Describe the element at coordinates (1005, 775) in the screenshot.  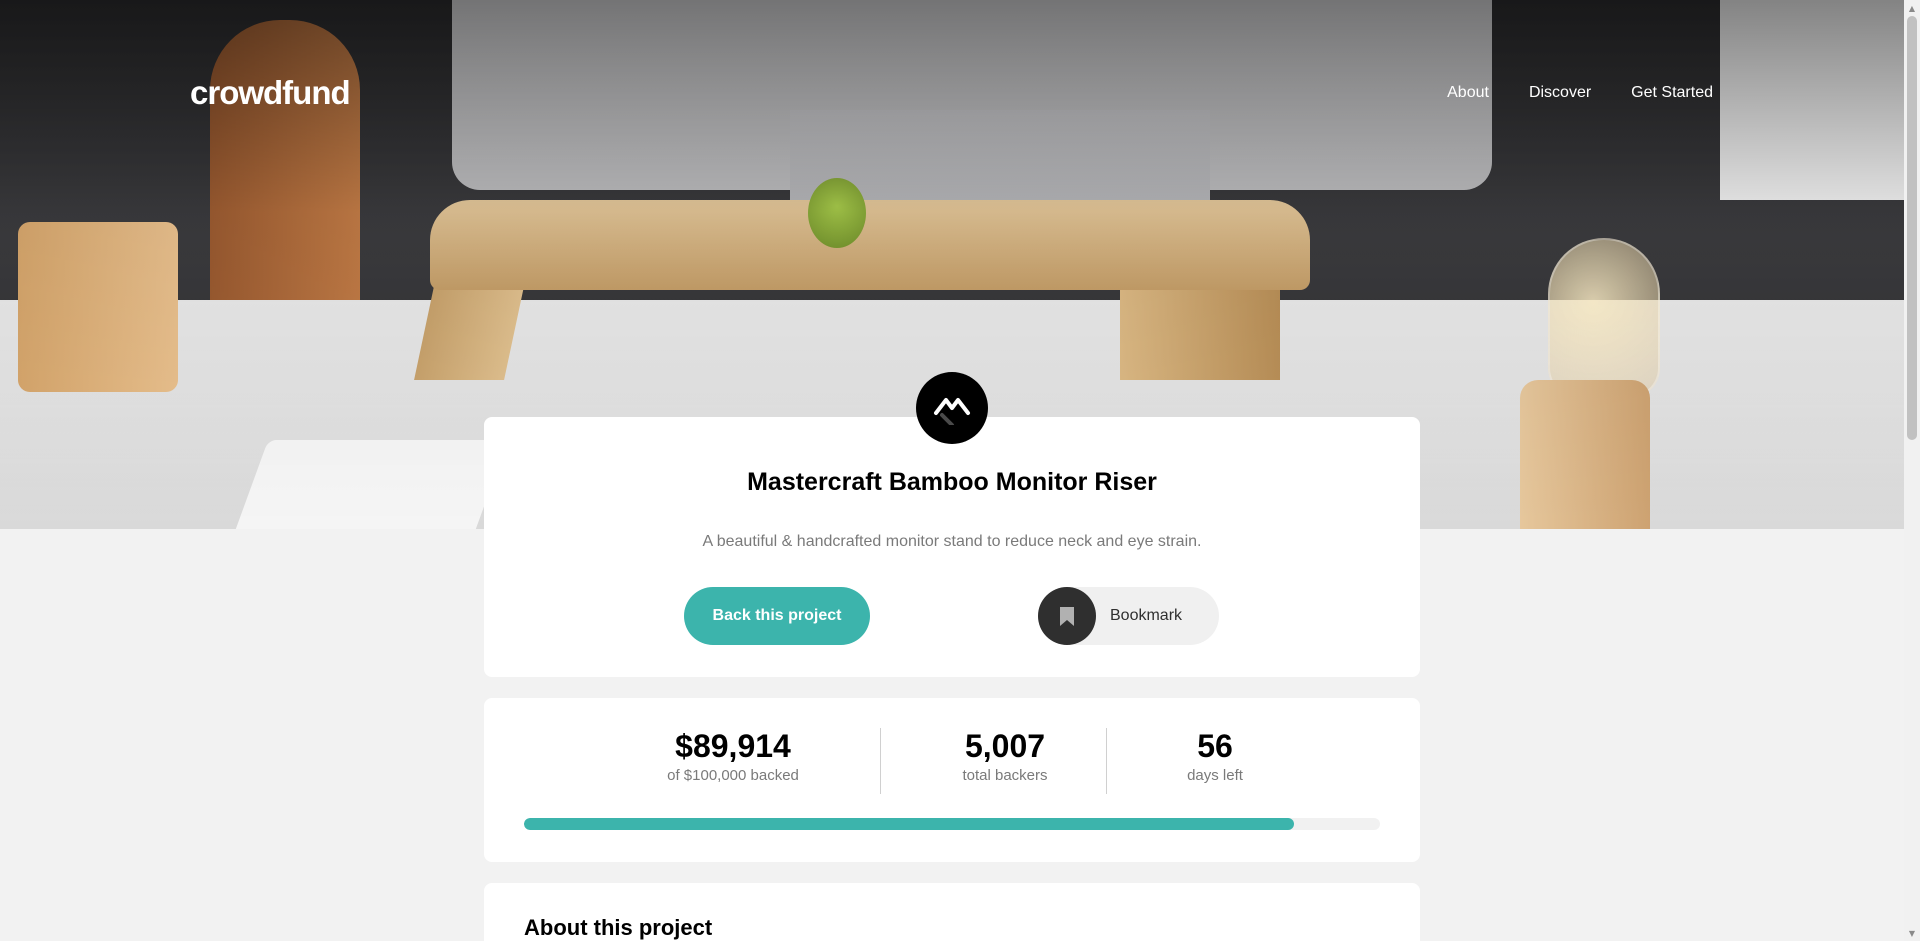
I see `backers-label: total backers` at that location.